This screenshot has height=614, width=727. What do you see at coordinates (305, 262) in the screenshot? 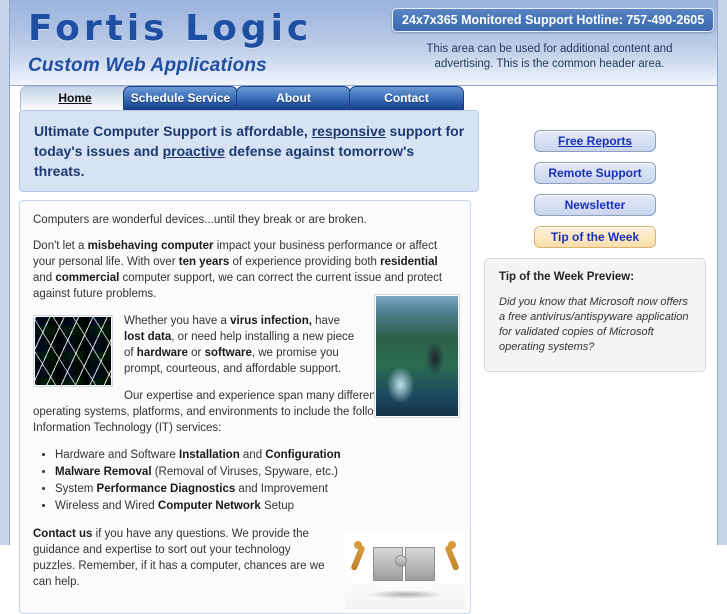
I see `p2-d: of experience providing both` at bounding box center [305, 262].